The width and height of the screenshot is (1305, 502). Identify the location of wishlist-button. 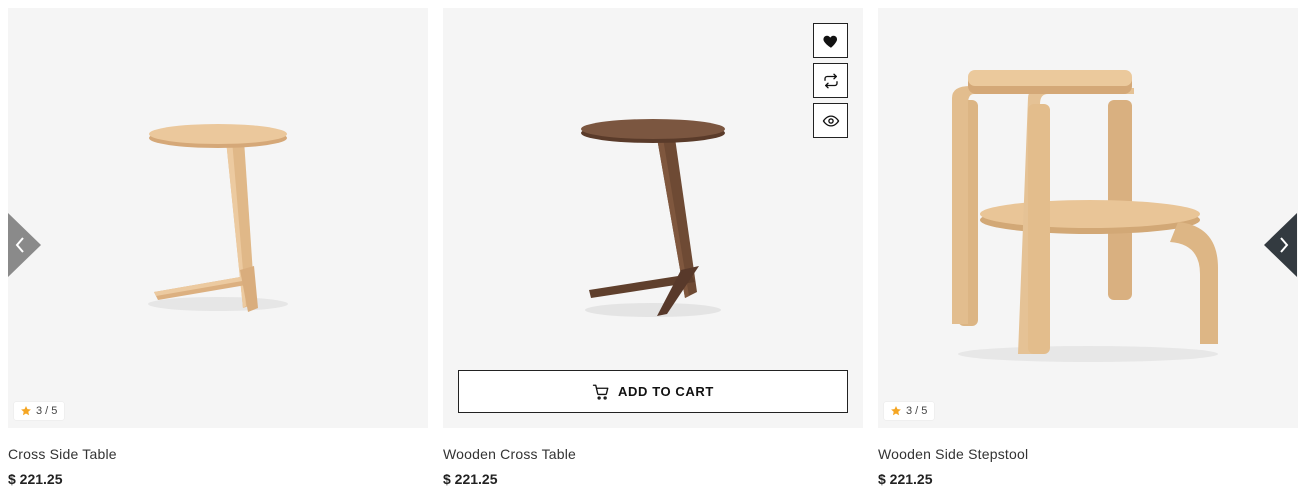
(830, 40).